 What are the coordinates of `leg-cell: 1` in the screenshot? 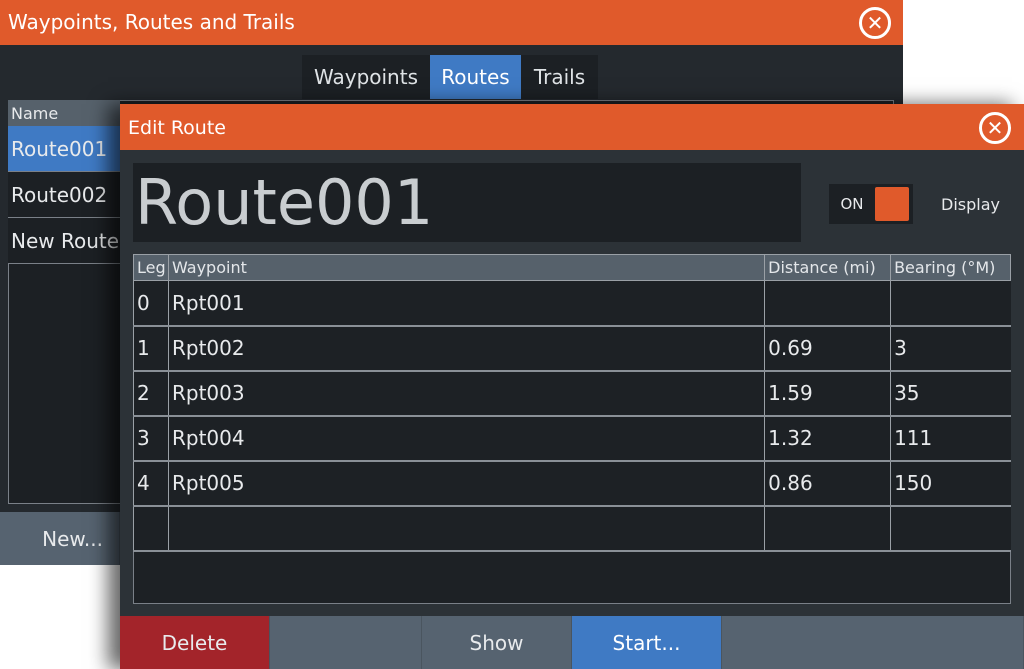 It's located at (151, 348).